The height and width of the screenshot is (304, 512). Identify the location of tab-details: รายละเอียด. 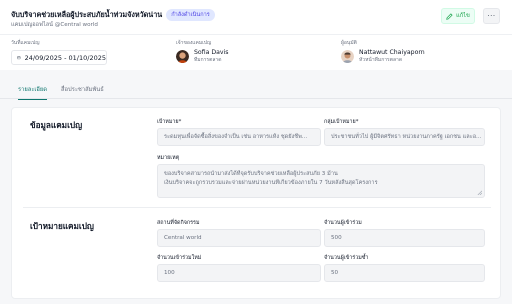
(33, 92).